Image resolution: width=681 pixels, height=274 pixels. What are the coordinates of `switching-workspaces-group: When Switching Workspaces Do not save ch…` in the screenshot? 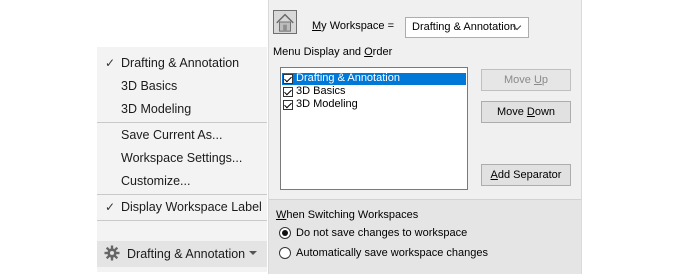 It's located at (425, 236).